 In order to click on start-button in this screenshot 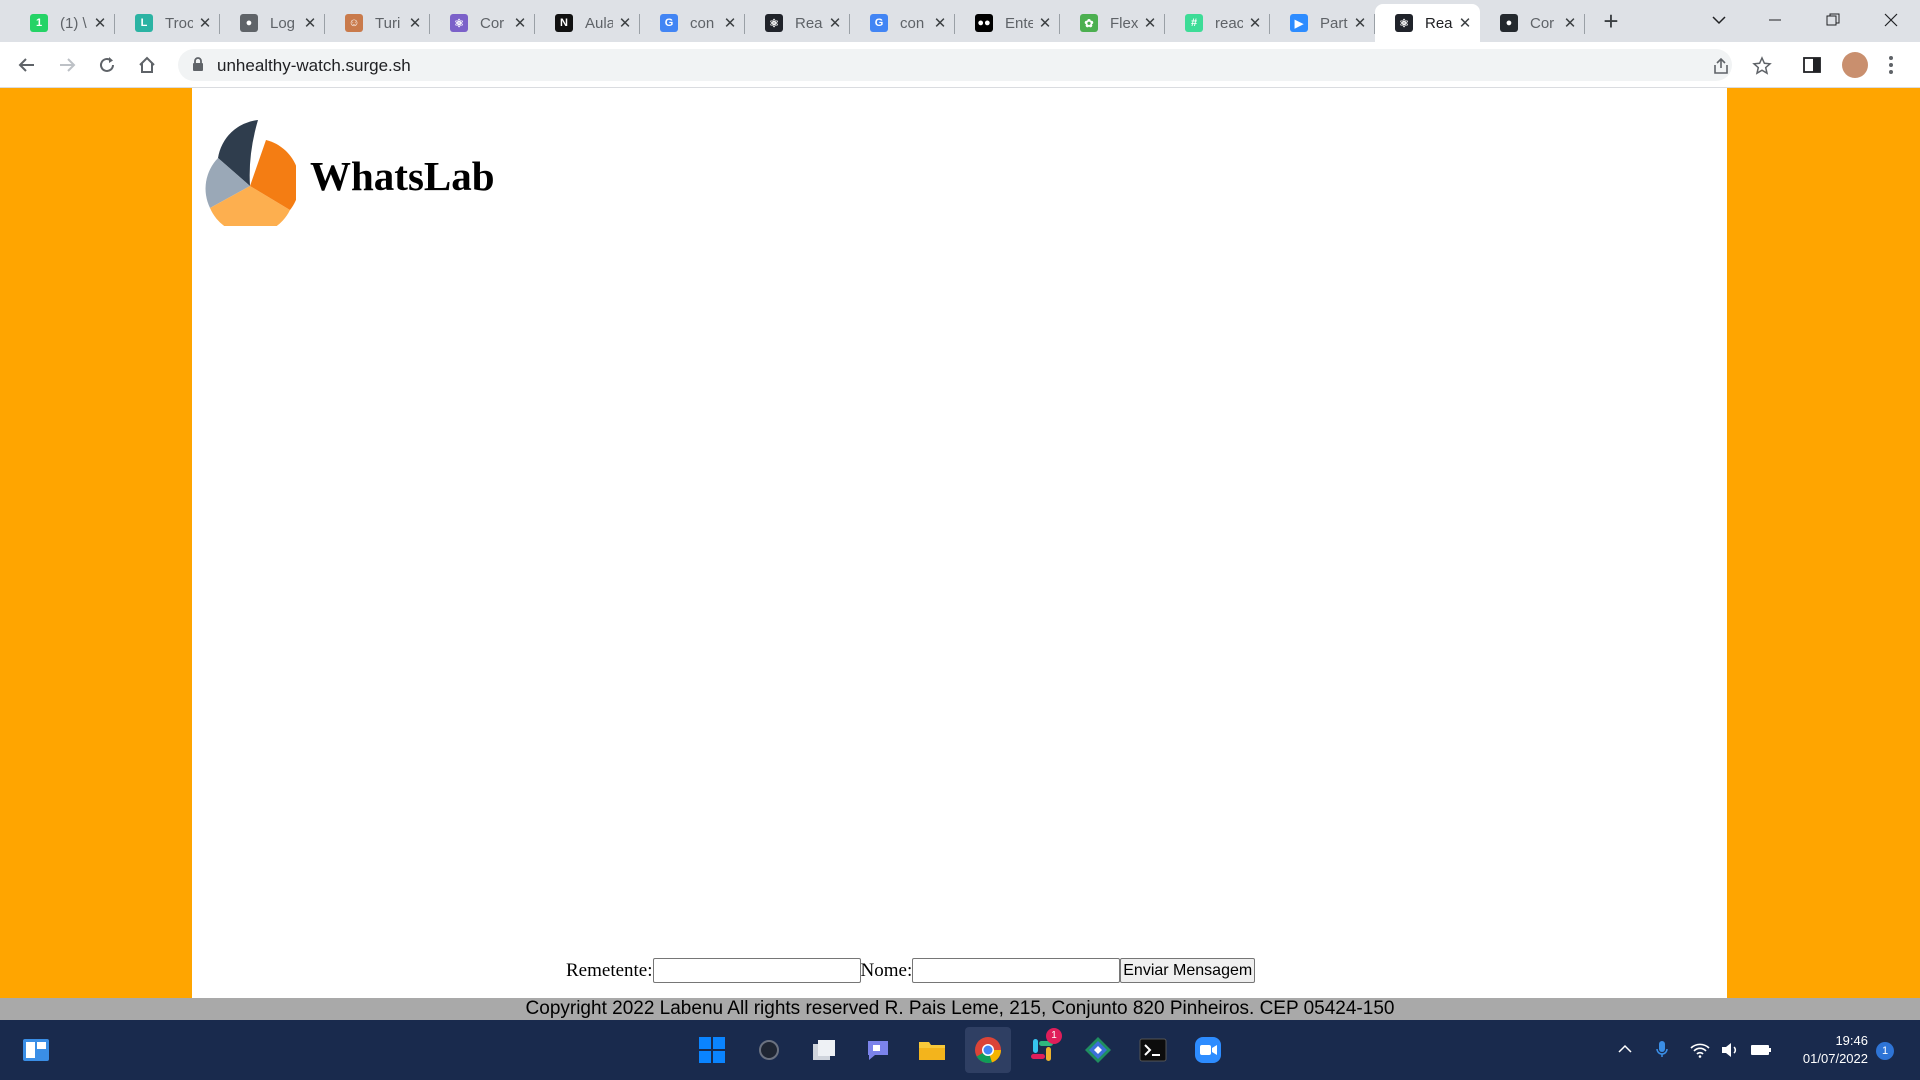, I will do `click(712, 1050)`.